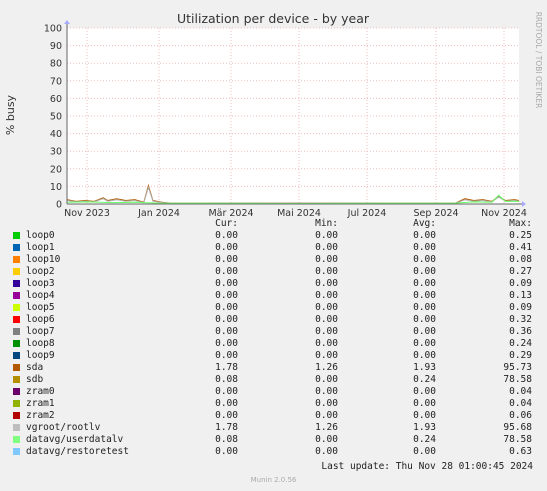 Image resolution: width=547 pixels, height=491 pixels. What do you see at coordinates (520, 235) in the screenshot?
I see `legend-max: 0.25` at bounding box center [520, 235].